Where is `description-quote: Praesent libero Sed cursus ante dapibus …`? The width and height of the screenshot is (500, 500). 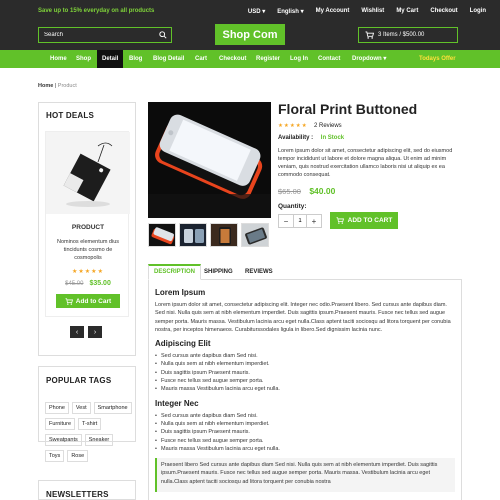
description-quote: Praesent libero Sed cursus ante dapibus … is located at coordinates (305, 475).